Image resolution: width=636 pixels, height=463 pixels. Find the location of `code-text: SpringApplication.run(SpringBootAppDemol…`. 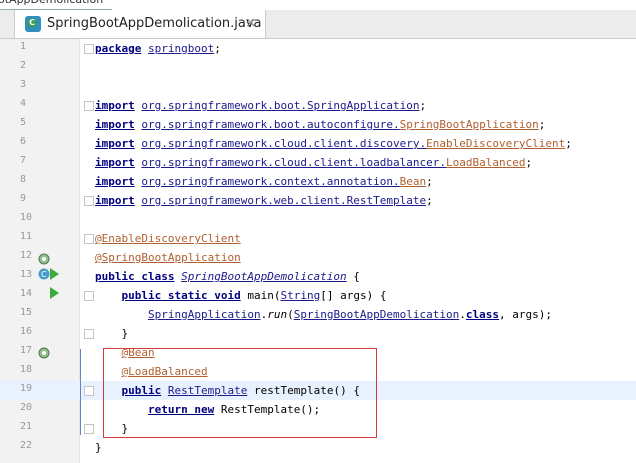

code-text: SpringApplication.run(SpringBootAppDemol… is located at coordinates (350, 314).